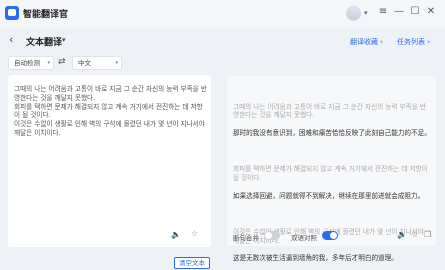 Image resolution: width=445 pixels, height=270 pixels. I want to click on page-title: 文本翻译, so click(44, 41).